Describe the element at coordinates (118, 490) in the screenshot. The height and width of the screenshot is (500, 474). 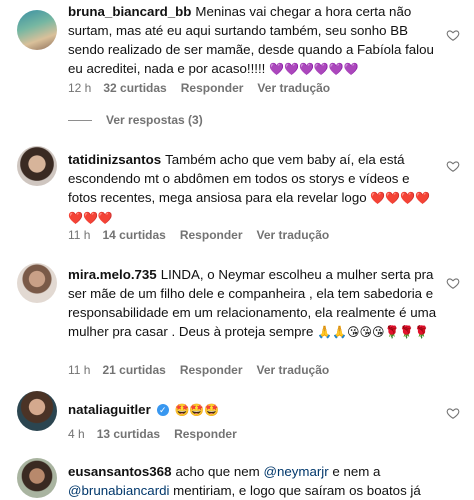
I see `mention-link: @brunabiancardi` at that location.